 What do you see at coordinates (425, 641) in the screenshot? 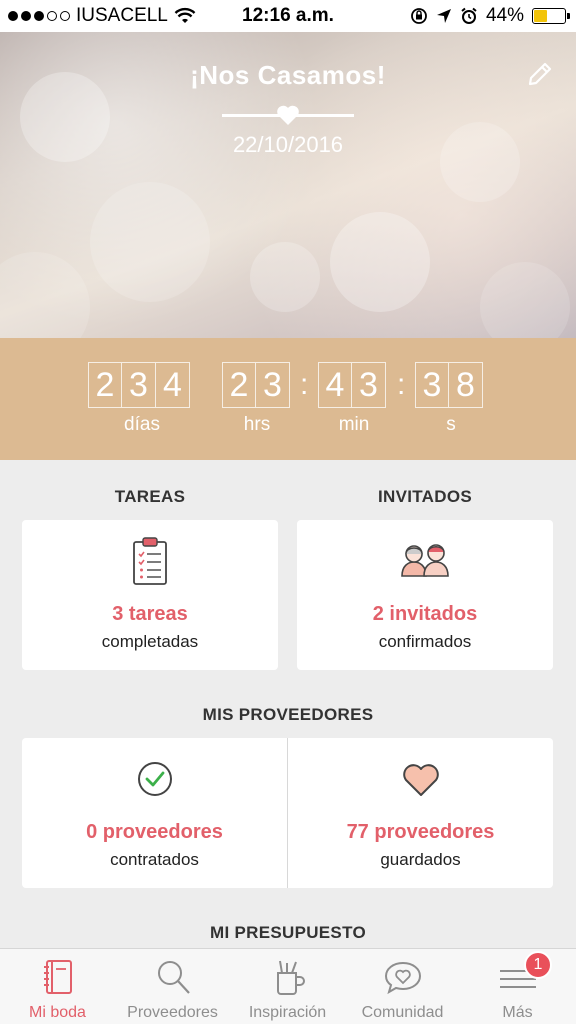
I see `invitados-sub: confirmados` at bounding box center [425, 641].